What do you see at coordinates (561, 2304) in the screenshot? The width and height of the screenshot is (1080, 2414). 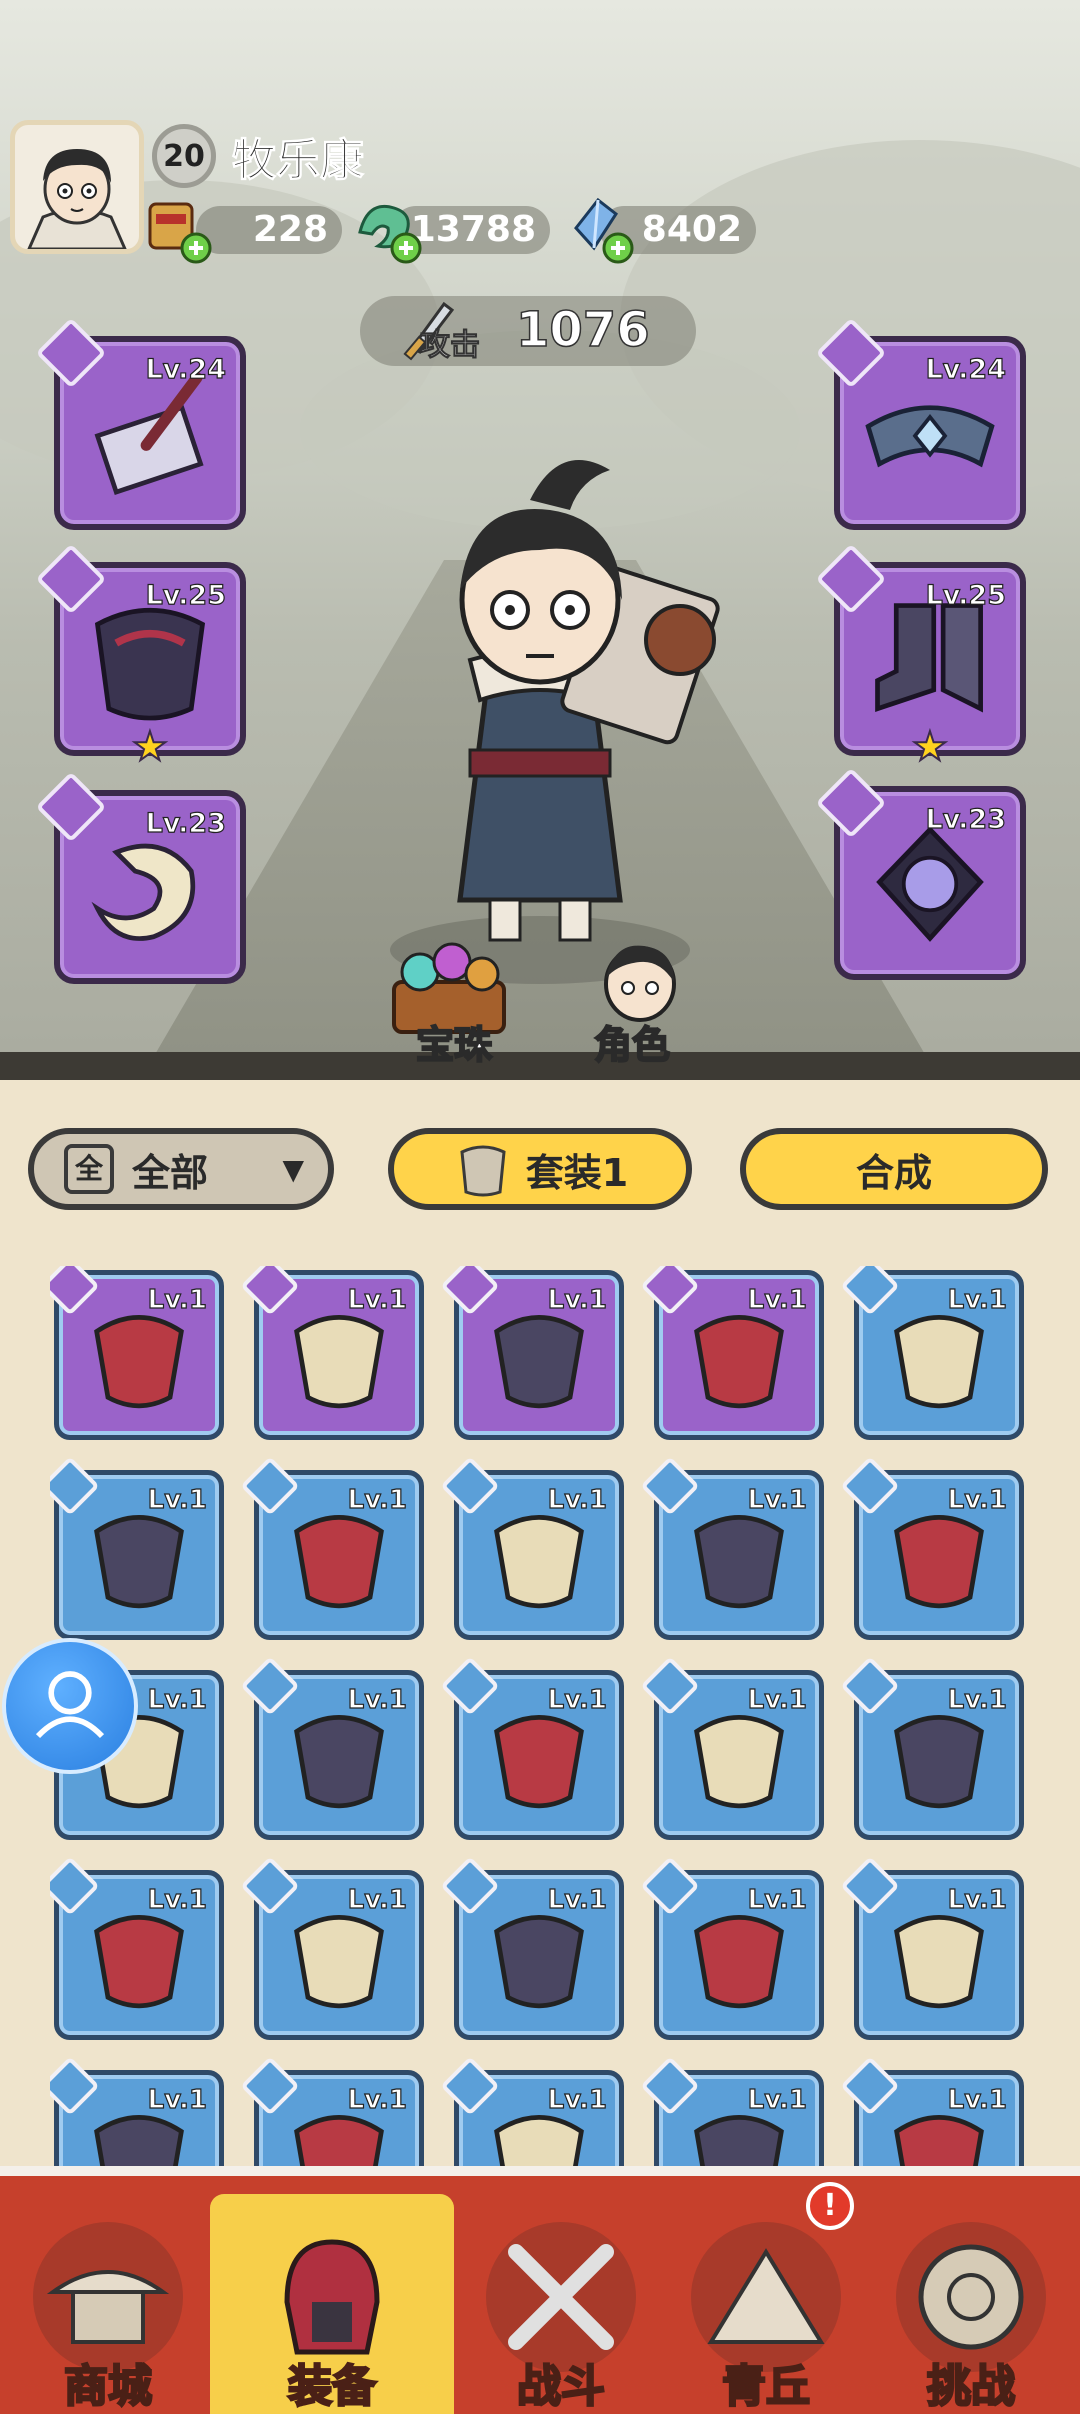 I see `nav-battle: 战斗` at bounding box center [561, 2304].